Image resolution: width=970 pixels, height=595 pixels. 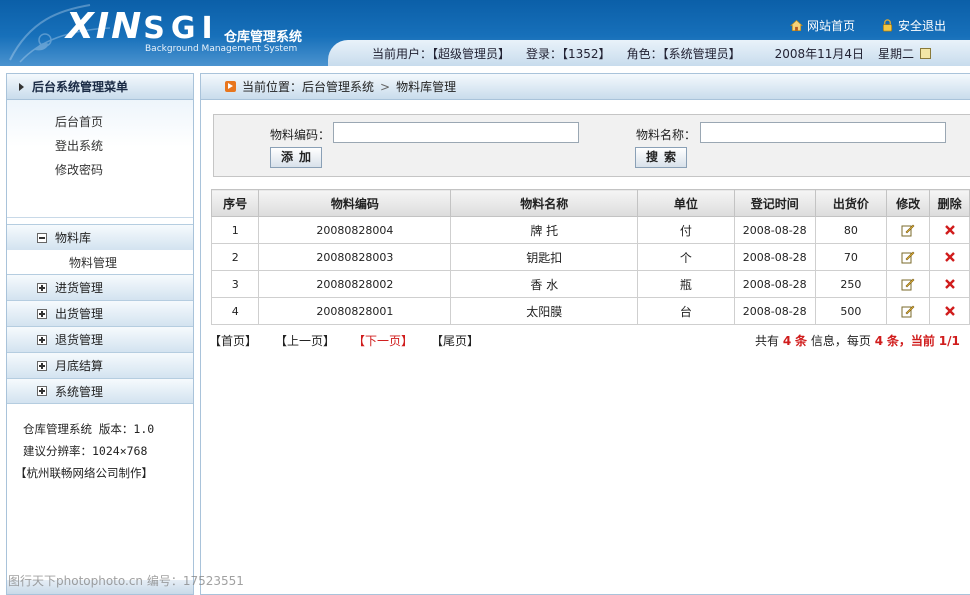 I want to click on logout-label: 安全退出, so click(x=921, y=26).